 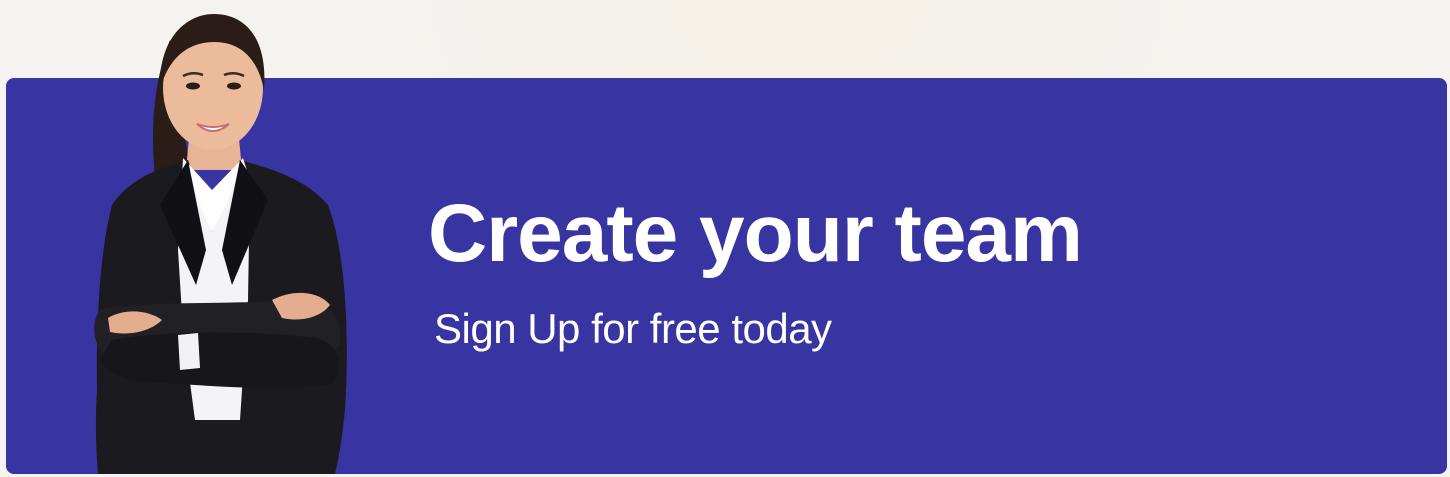 I want to click on banner-title: Create your team, so click(x=755, y=233).